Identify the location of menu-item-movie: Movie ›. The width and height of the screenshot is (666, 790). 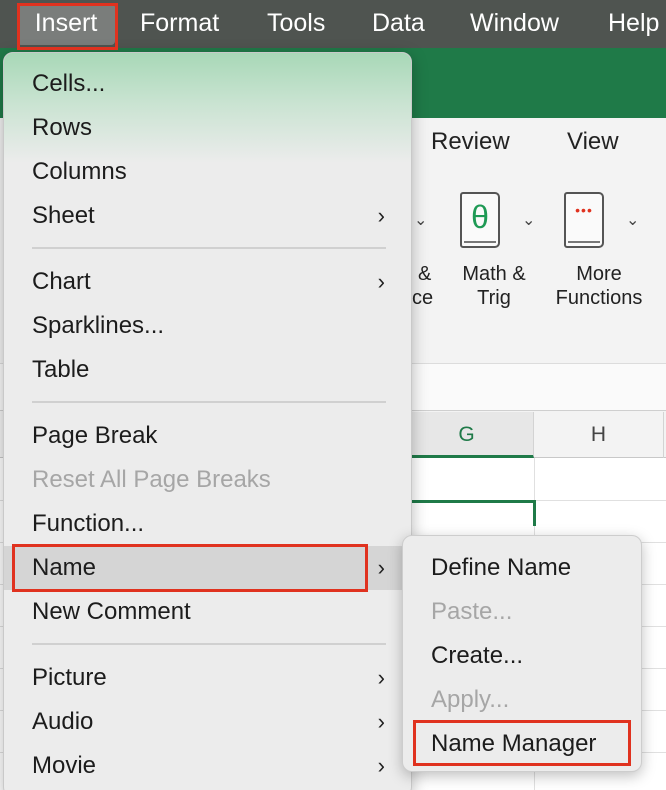
(207, 766).